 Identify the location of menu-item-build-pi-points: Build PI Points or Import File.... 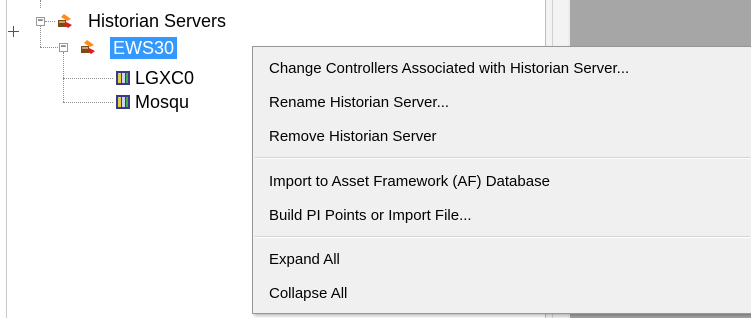
(502, 216).